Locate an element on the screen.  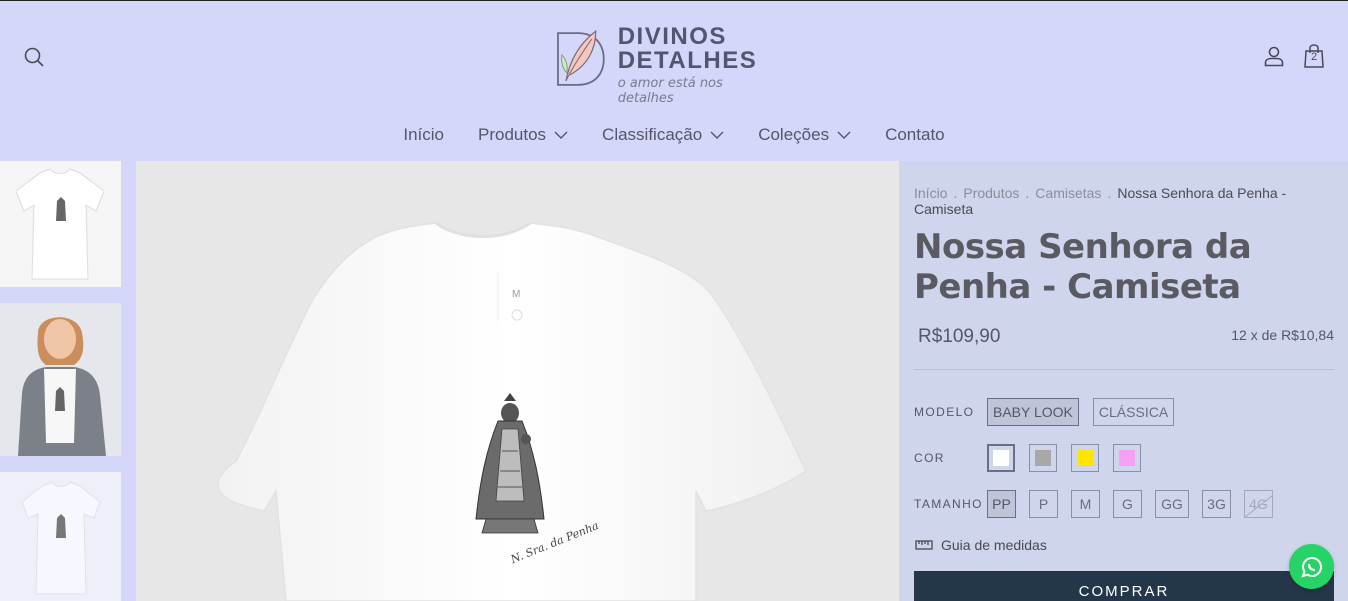
buy-button: COMPRAR is located at coordinates (1124, 586).